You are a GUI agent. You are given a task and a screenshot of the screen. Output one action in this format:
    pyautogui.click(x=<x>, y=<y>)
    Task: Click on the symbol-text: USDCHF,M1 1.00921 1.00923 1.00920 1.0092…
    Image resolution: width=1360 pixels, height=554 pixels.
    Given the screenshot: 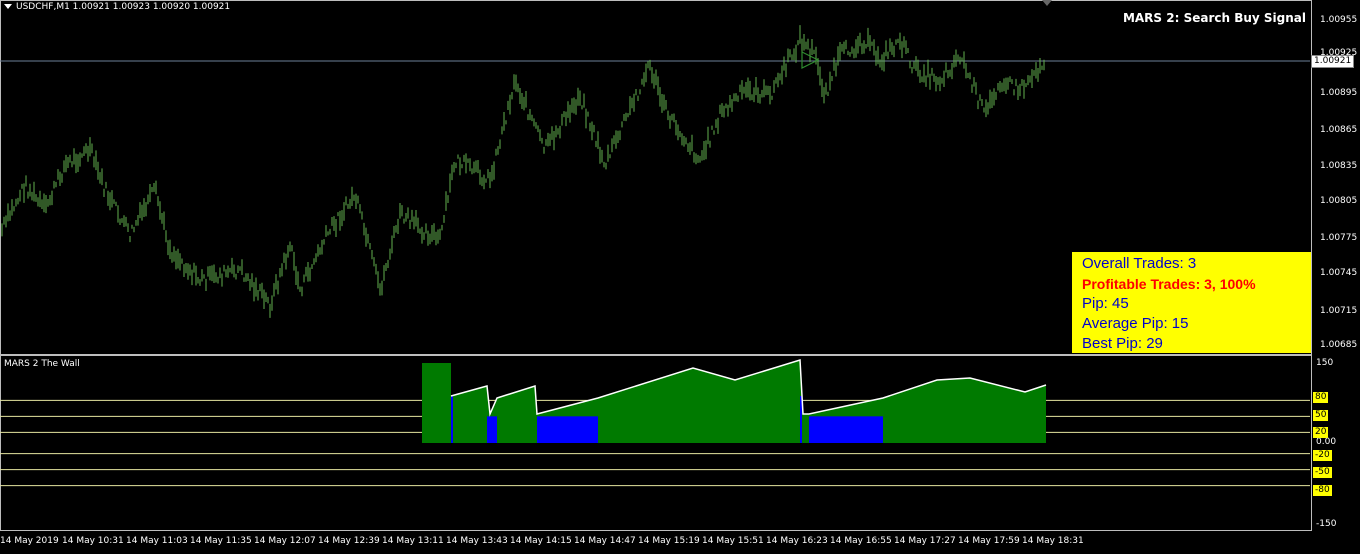 What is the action you would take?
    pyautogui.click(x=123, y=7)
    